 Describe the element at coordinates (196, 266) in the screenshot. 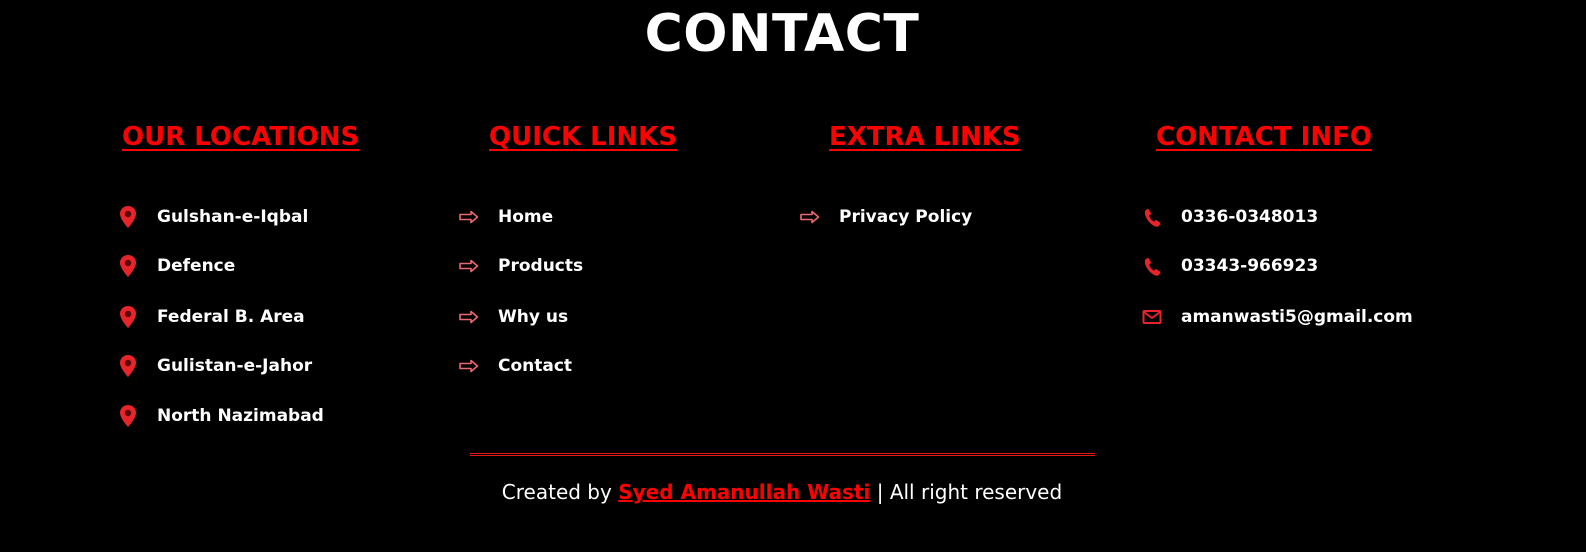

I see `location-label: Defence` at that location.